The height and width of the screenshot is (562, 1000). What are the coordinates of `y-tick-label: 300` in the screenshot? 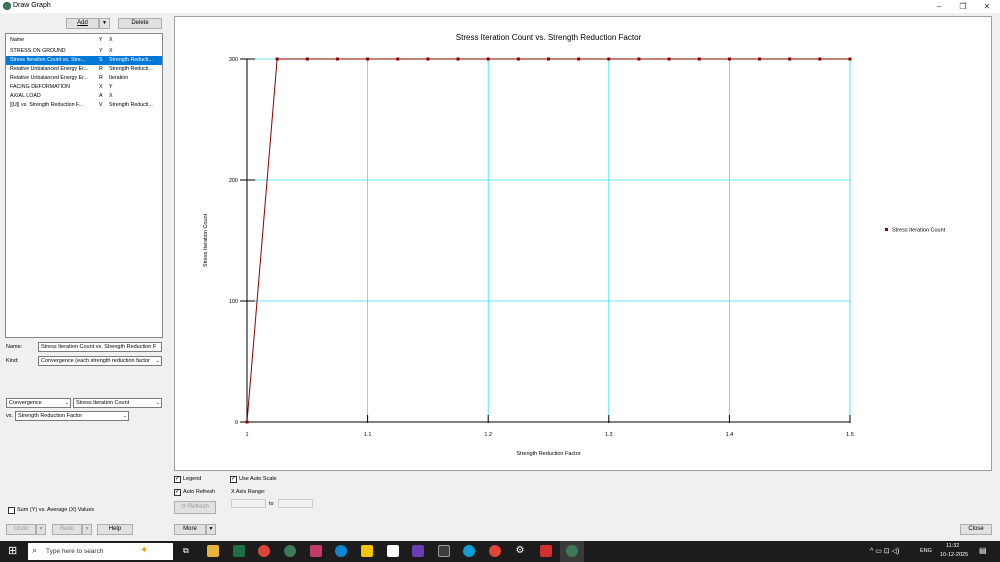 It's located at (233, 60).